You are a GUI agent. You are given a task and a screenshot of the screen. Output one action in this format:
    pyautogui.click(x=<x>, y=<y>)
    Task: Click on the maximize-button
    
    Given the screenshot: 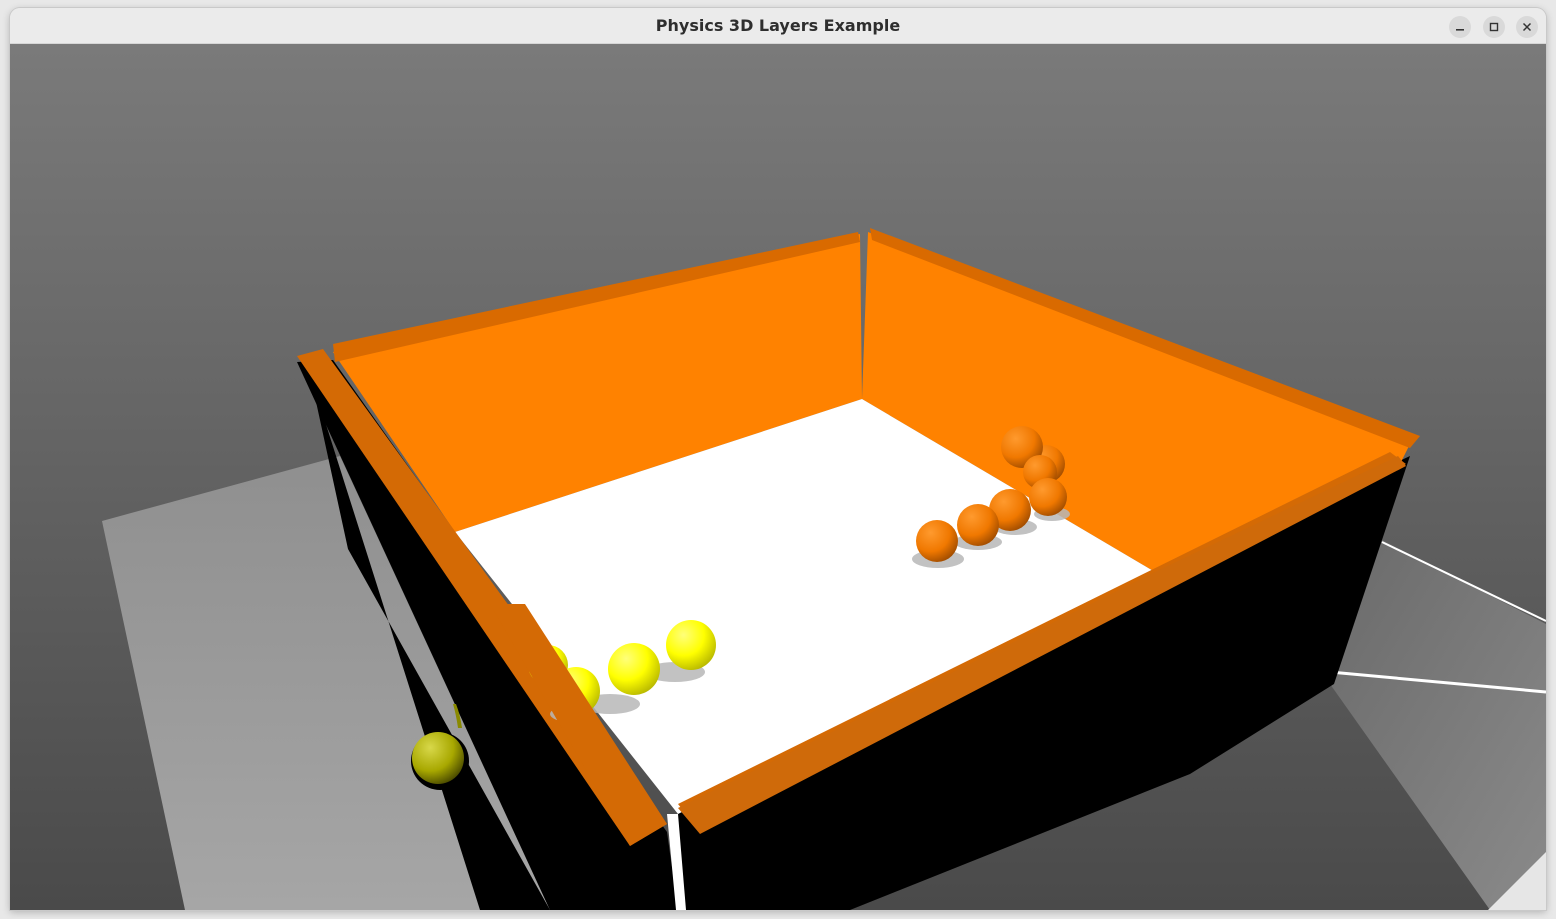 What is the action you would take?
    pyautogui.click(x=1494, y=27)
    